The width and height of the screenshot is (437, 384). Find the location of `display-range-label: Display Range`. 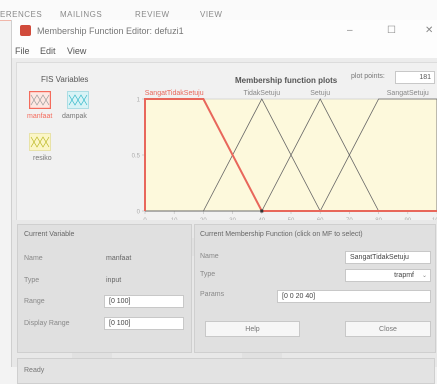

display-range-label: Display Range is located at coordinates (47, 323).